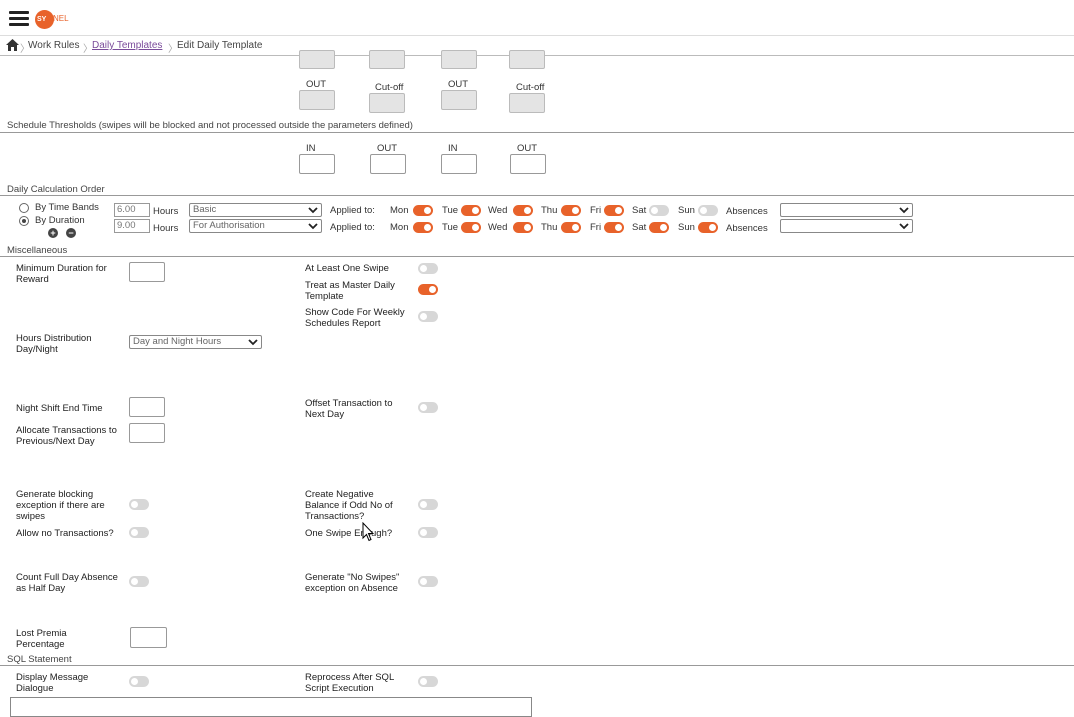 The width and height of the screenshot is (1074, 717). What do you see at coordinates (12, 45) in the screenshot?
I see `home-icon` at bounding box center [12, 45].